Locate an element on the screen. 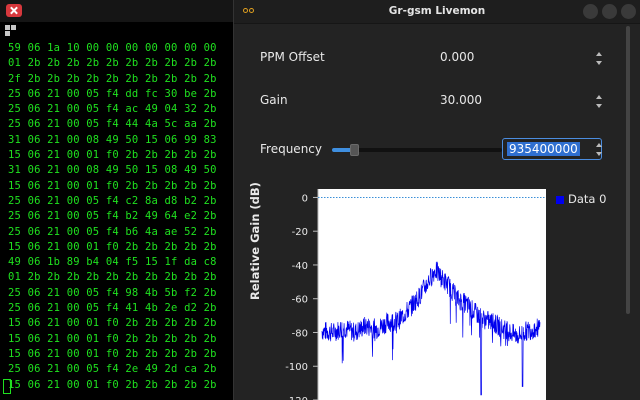  frequency-slider is located at coordinates (417, 150).